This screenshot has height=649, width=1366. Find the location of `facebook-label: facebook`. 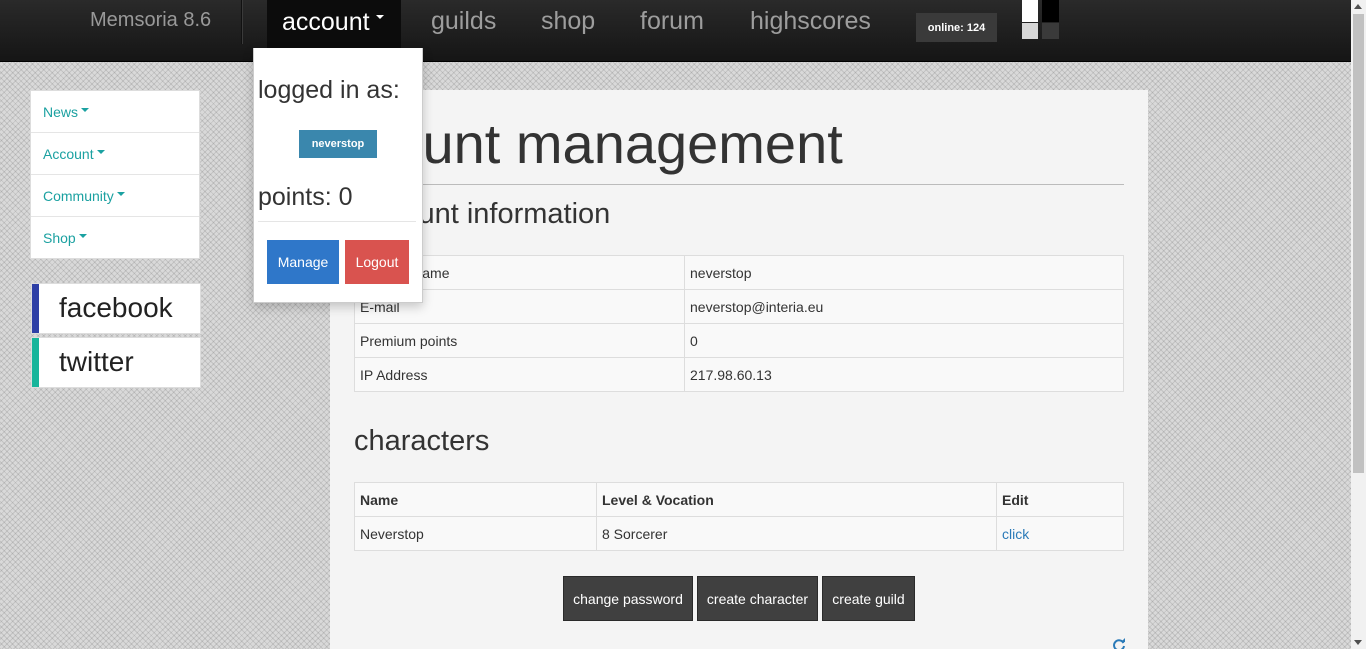

facebook-label: facebook is located at coordinates (116, 307).